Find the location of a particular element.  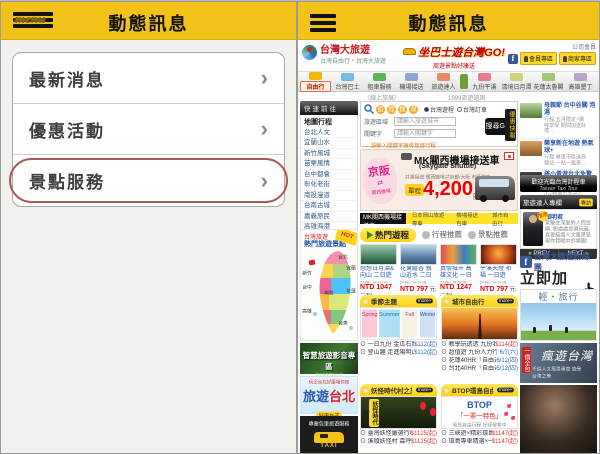

taiwan-taxi-tour-banner: 歡迎光臨台灣計程車 Taiwan Taxi Tour is located at coordinates (558, 183).